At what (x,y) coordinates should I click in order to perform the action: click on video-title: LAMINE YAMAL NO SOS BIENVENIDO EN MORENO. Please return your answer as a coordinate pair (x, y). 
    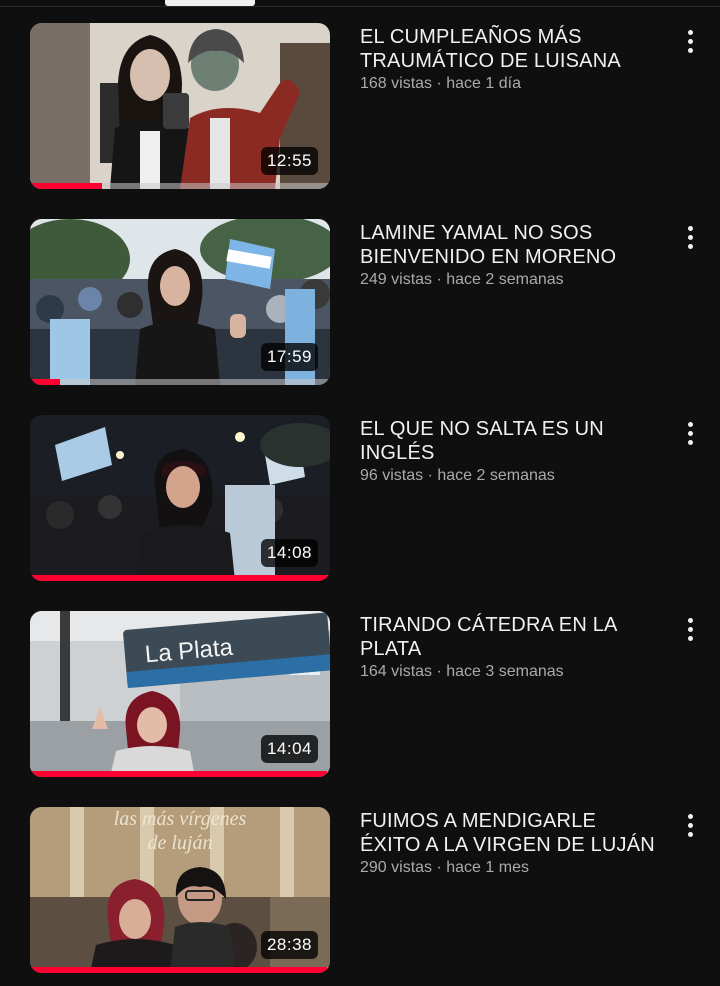
    Looking at the image, I should click on (510, 245).